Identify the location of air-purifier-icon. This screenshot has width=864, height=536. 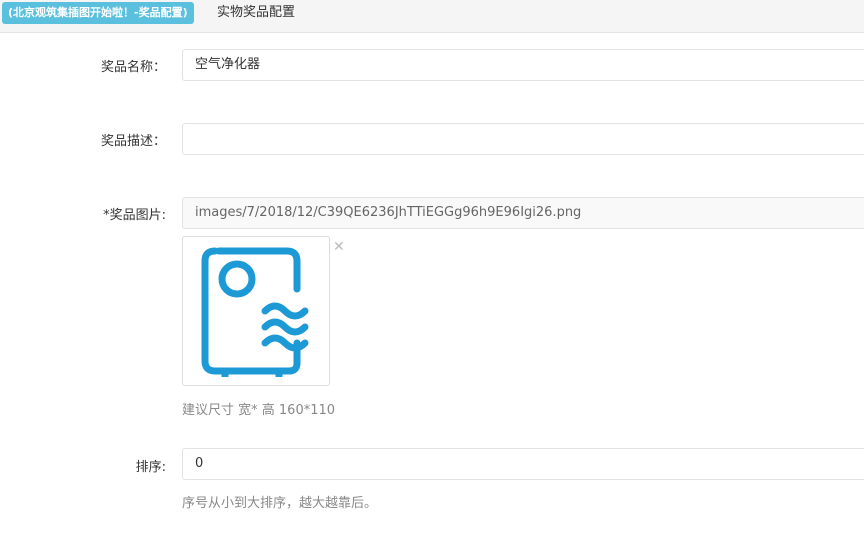
(255, 312).